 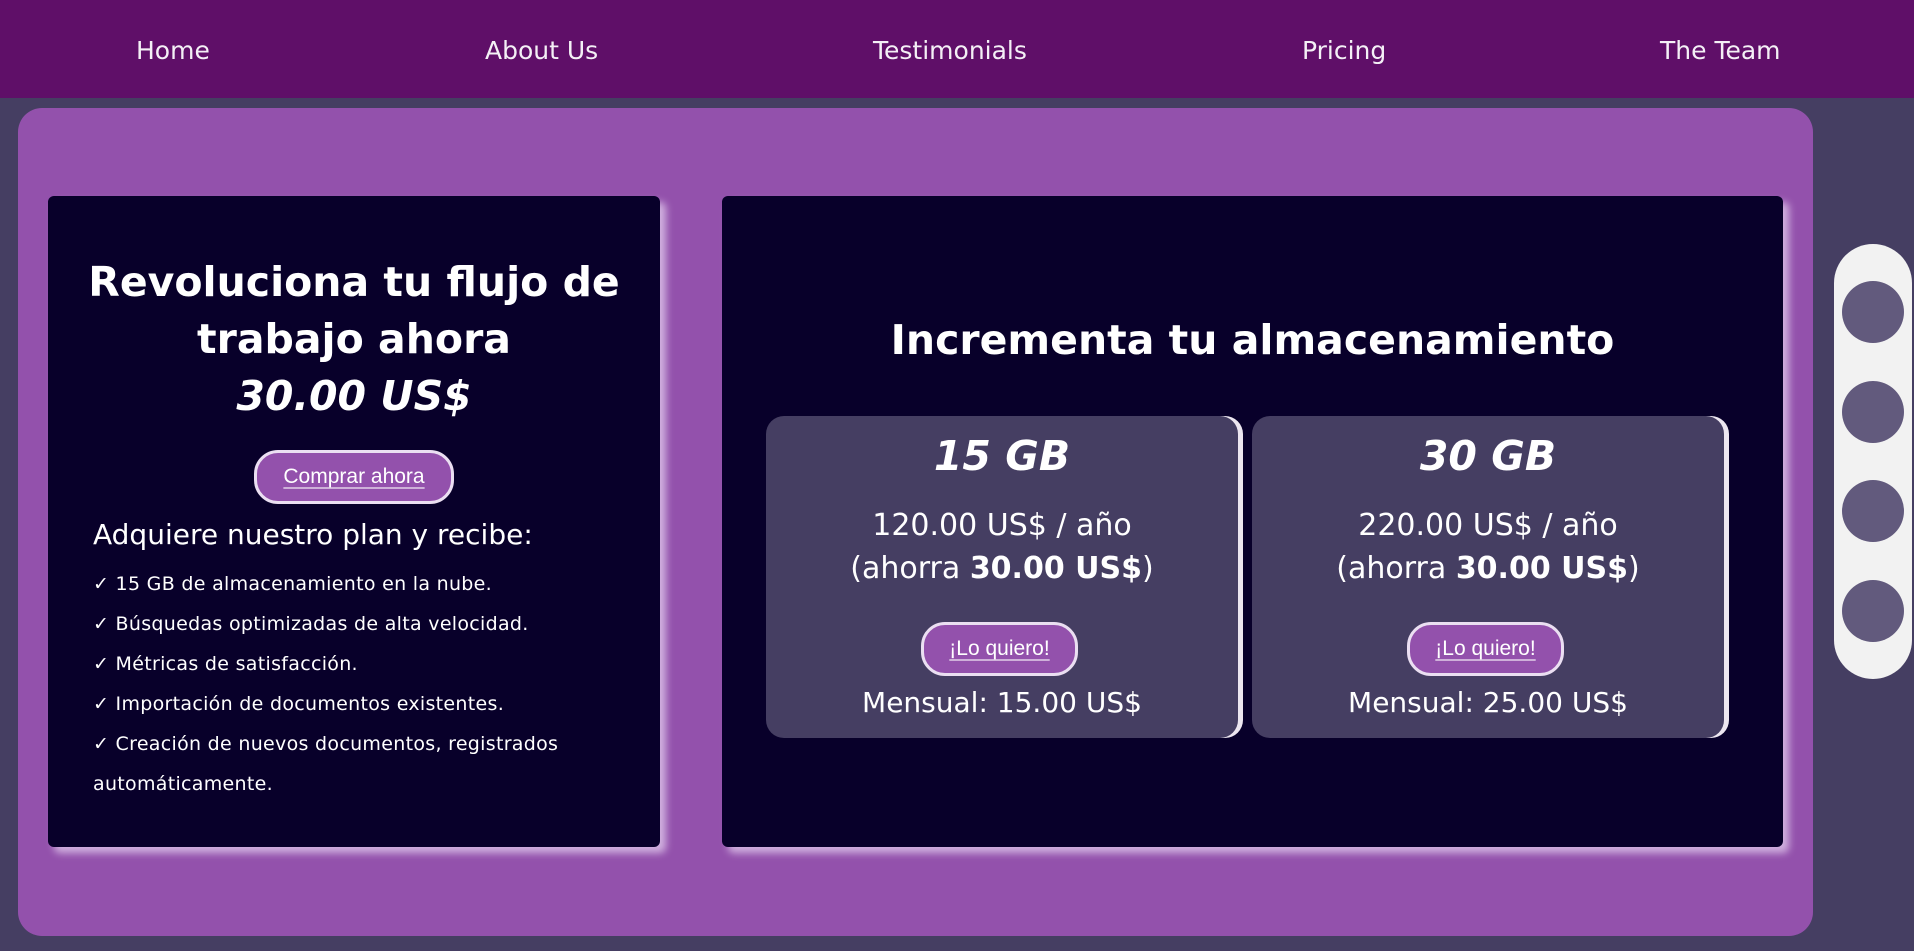 What do you see at coordinates (313, 534) in the screenshot?
I see `plan-intro-text: Adquiere nuestro plan y recibe:` at bounding box center [313, 534].